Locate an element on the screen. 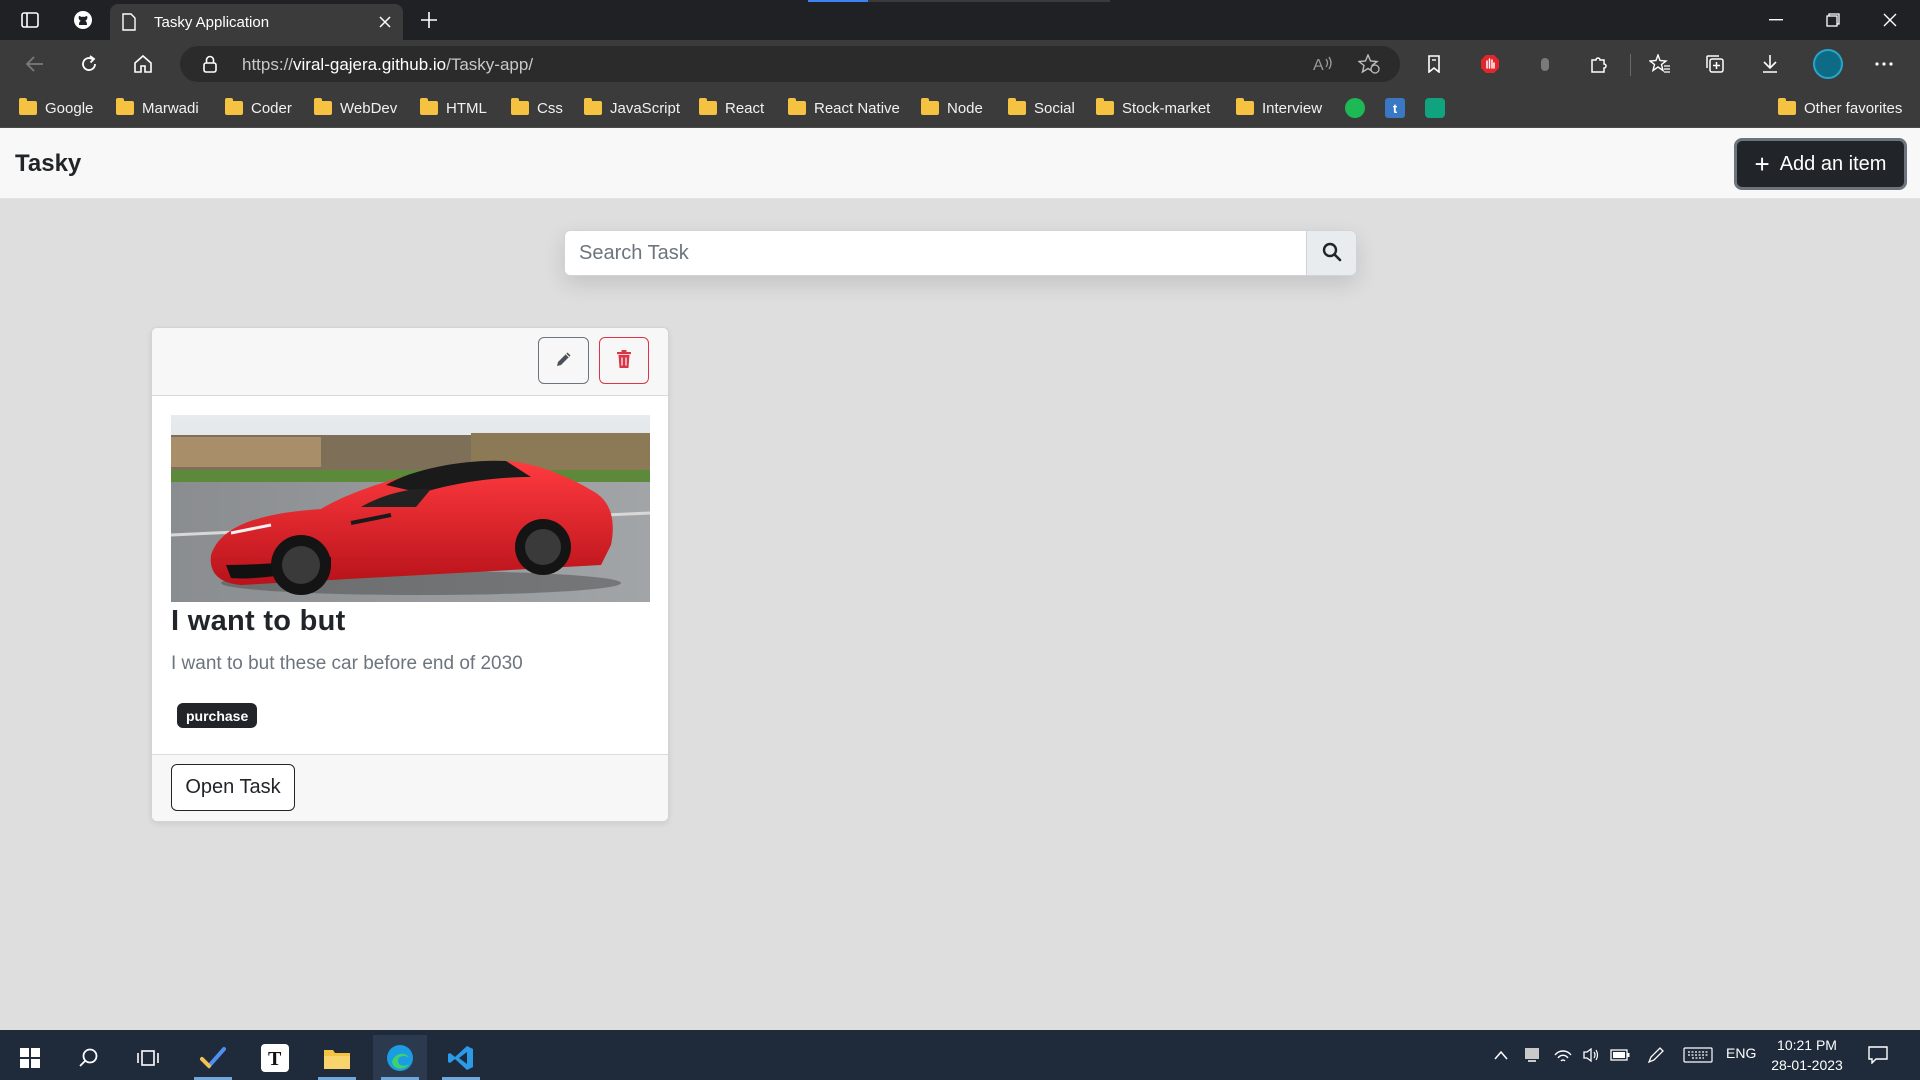  pen-icon is located at coordinates (1656, 1055).